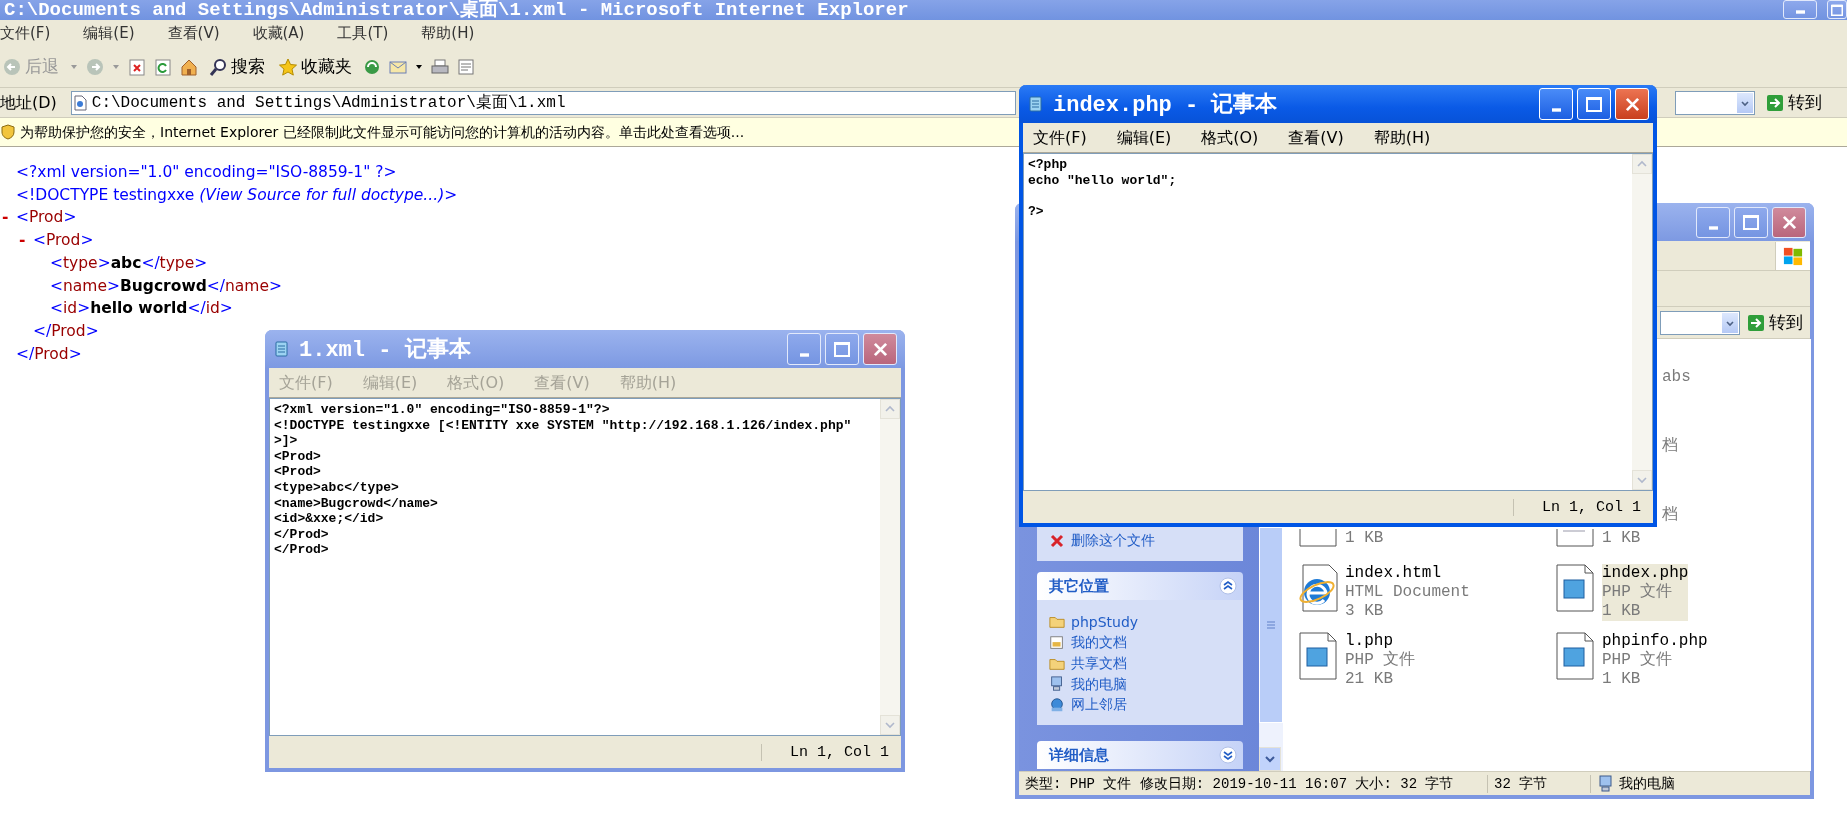 Image resolution: width=1847 pixels, height=819 pixels. What do you see at coordinates (1057, 622) in the screenshot?
I see `folder-icon` at bounding box center [1057, 622].